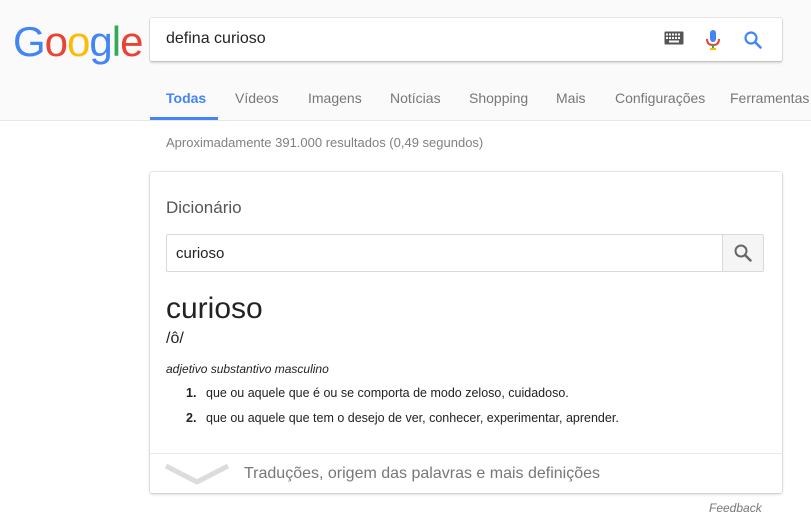  Describe the element at coordinates (498, 98) in the screenshot. I see `tab-shopping: Shopping` at that location.